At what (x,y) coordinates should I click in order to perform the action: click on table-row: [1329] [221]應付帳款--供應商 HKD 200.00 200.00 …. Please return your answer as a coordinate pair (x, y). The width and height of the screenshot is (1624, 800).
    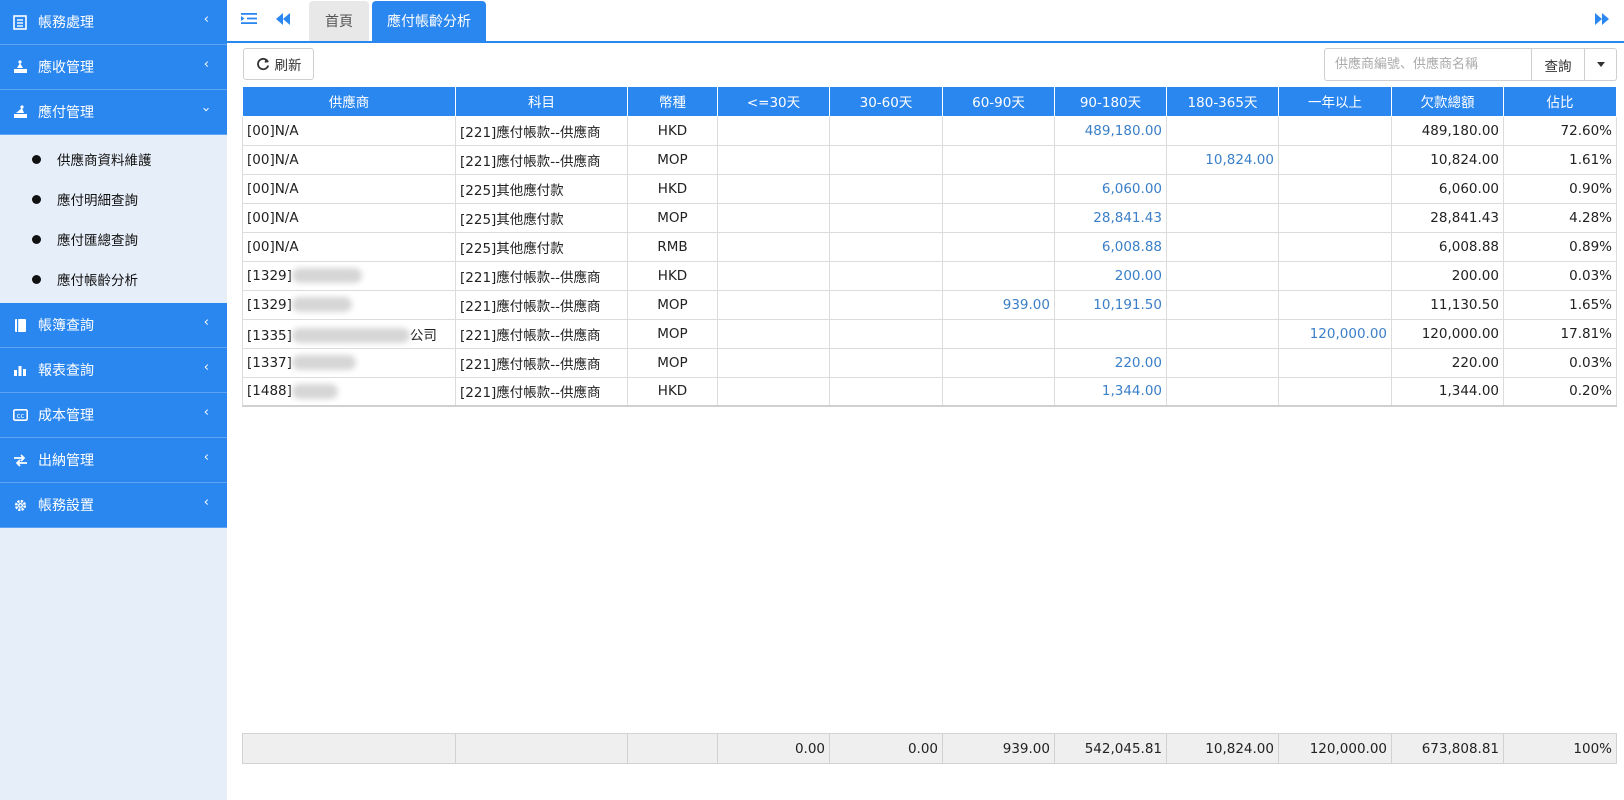
    Looking at the image, I should click on (929, 275).